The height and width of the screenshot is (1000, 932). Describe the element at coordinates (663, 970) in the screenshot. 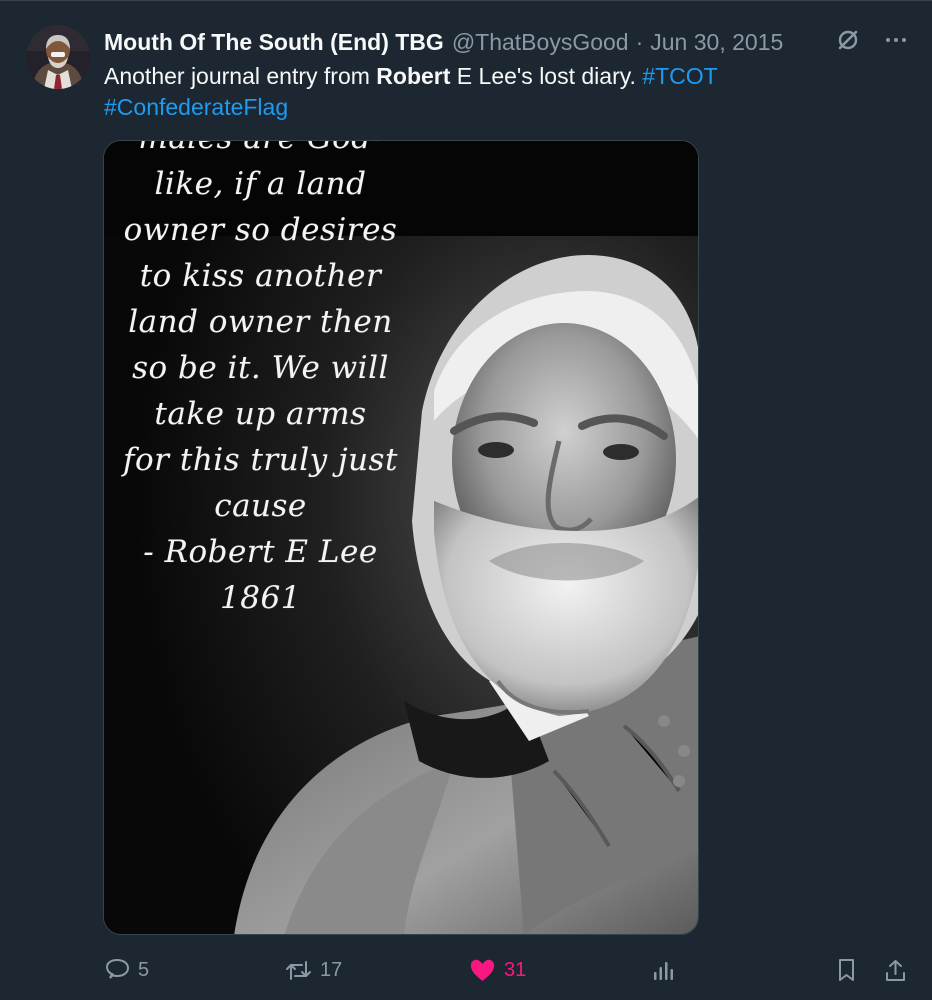

I see `views-icon` at that location.